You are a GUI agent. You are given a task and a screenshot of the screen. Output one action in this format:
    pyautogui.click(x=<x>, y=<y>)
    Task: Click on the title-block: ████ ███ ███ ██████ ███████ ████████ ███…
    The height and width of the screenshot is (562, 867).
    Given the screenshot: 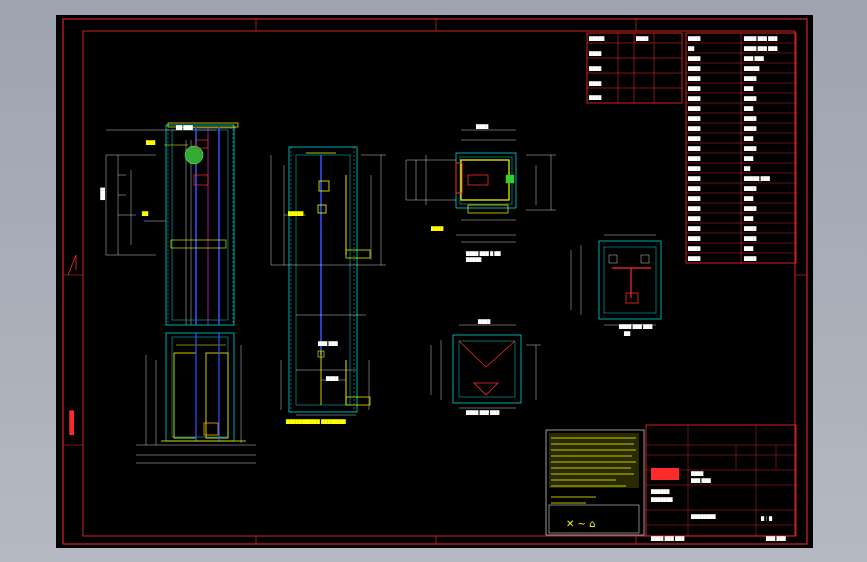 What is the action you would take?
    pyautogui.click(x=721, y=482)
    